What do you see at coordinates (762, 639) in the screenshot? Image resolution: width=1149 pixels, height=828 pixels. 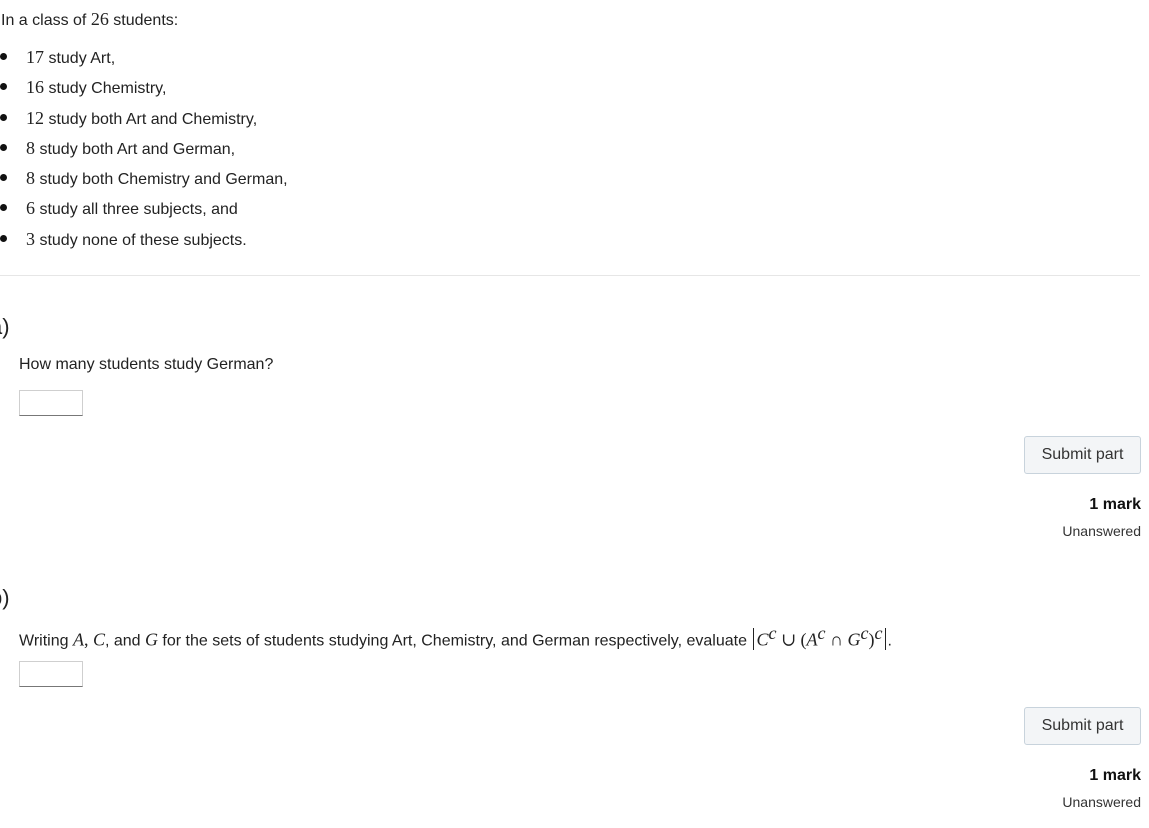 I see `expr-c: C` at bounding box center [762, 639].